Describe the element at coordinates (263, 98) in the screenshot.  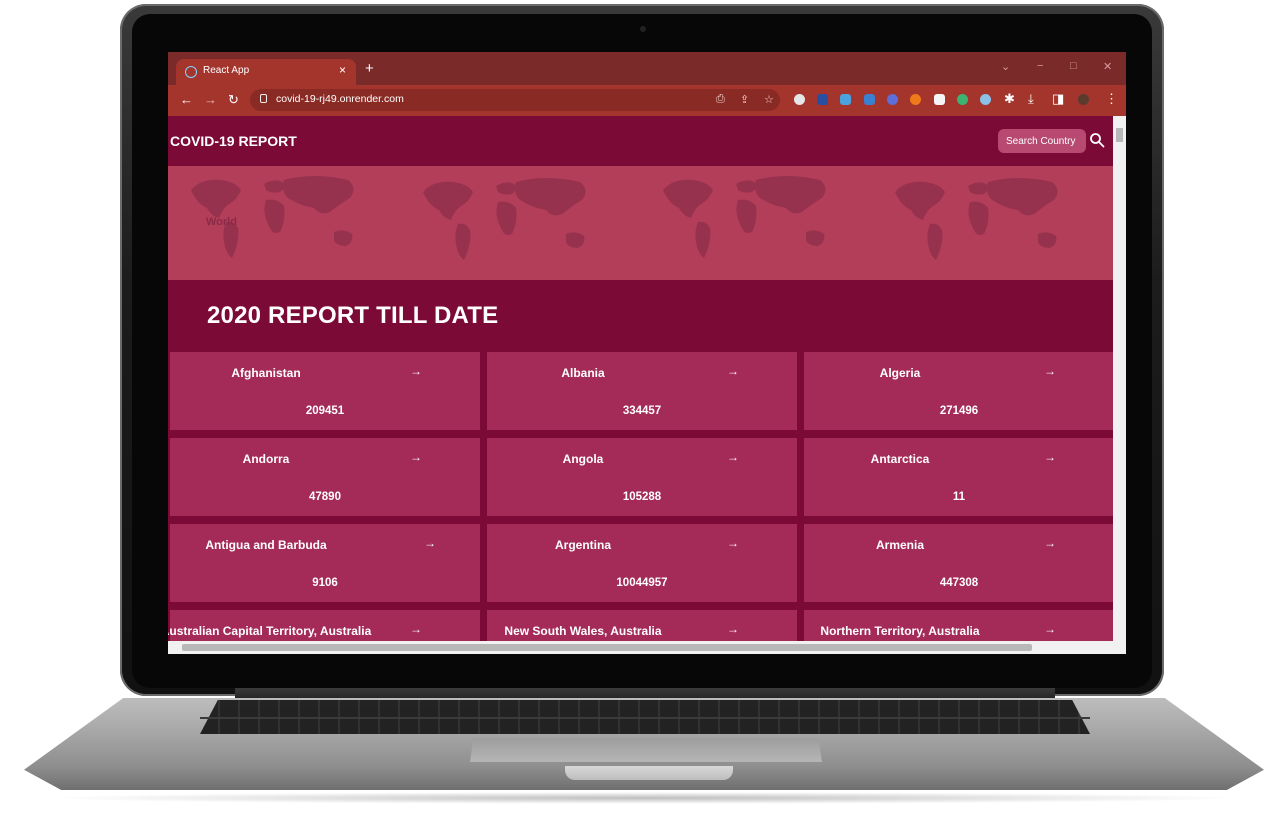
I see `lock-icon` at that location.